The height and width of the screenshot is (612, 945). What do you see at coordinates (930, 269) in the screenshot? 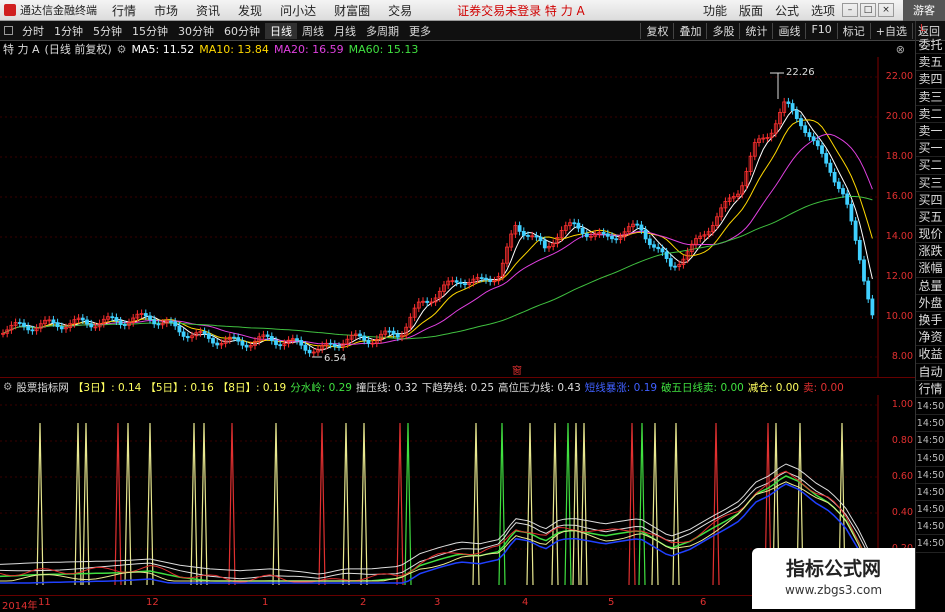
I see `side-item: 涨幅` at bounding box center [930, 269].